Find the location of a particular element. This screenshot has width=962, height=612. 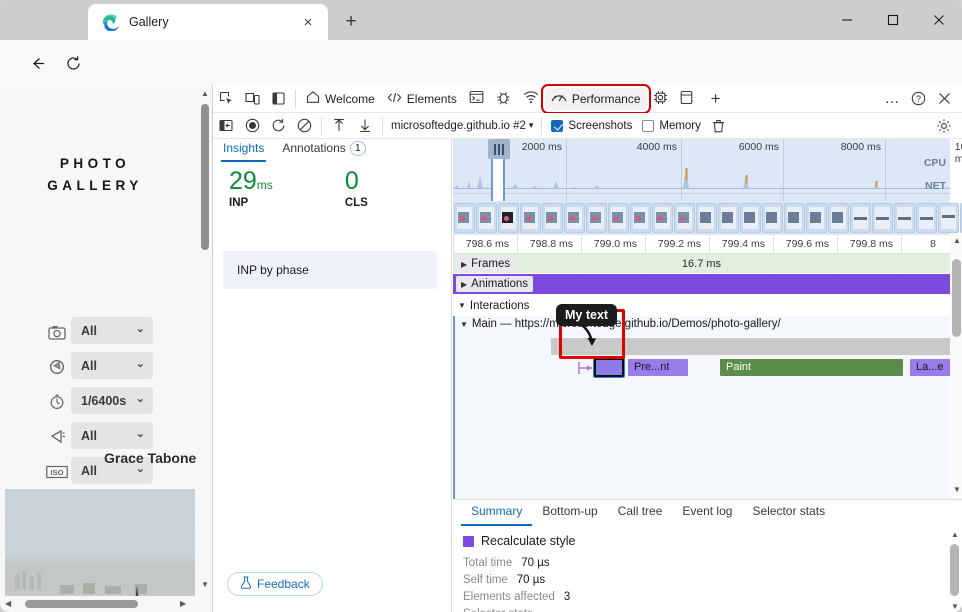

capture-settings-gear-icon is located at coordinates (944, 126).